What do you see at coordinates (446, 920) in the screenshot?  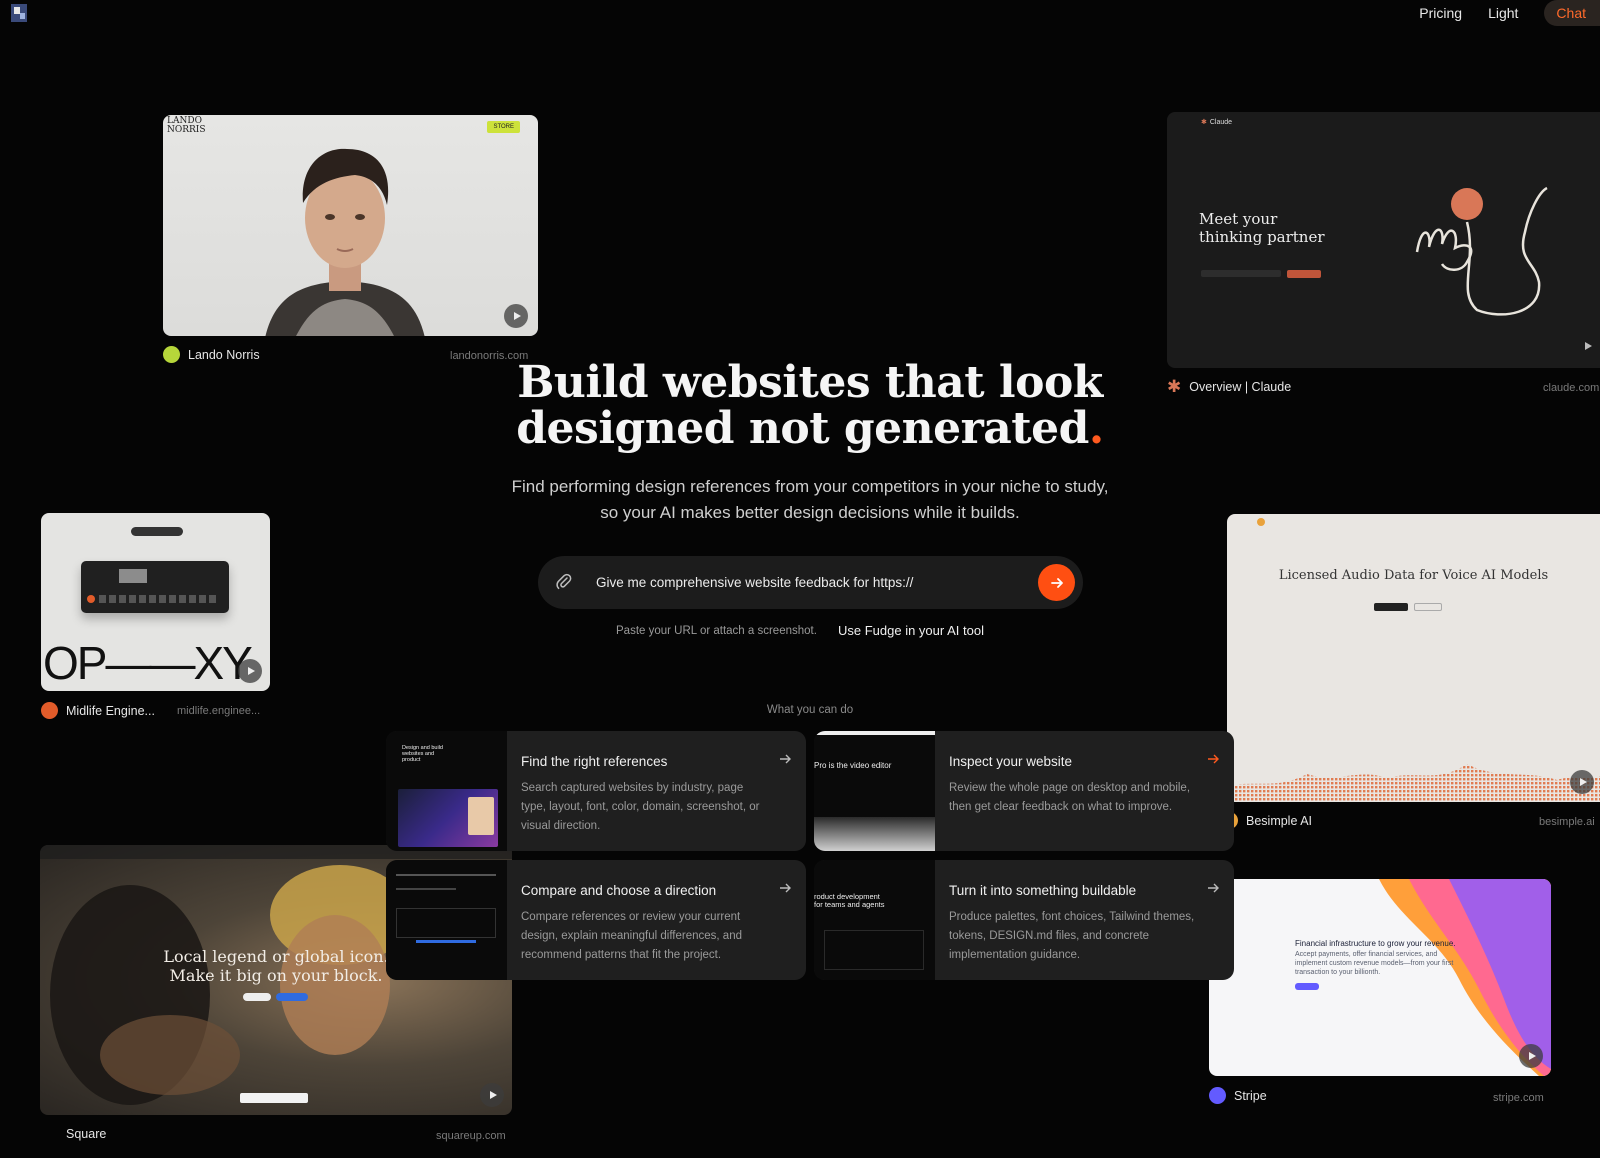 I see `feature-thumbnail` at bounding box center [446, 920].